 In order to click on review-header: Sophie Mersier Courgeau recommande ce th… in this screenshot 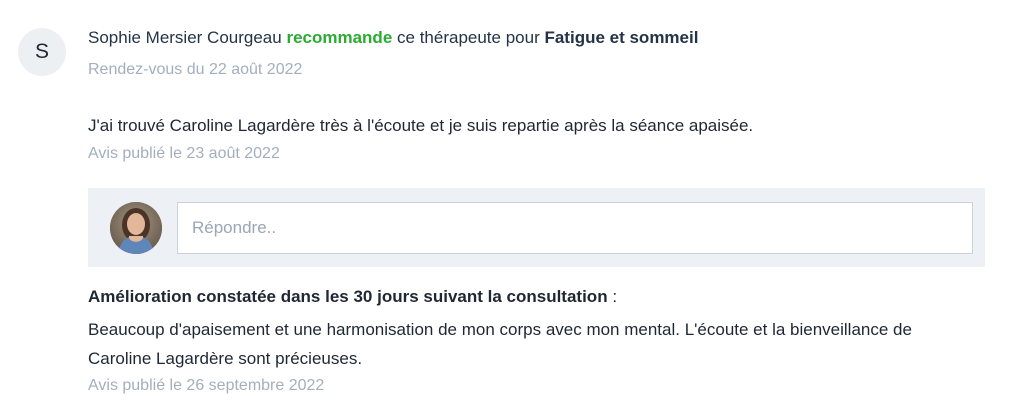, I will do `click(393, 38)`.